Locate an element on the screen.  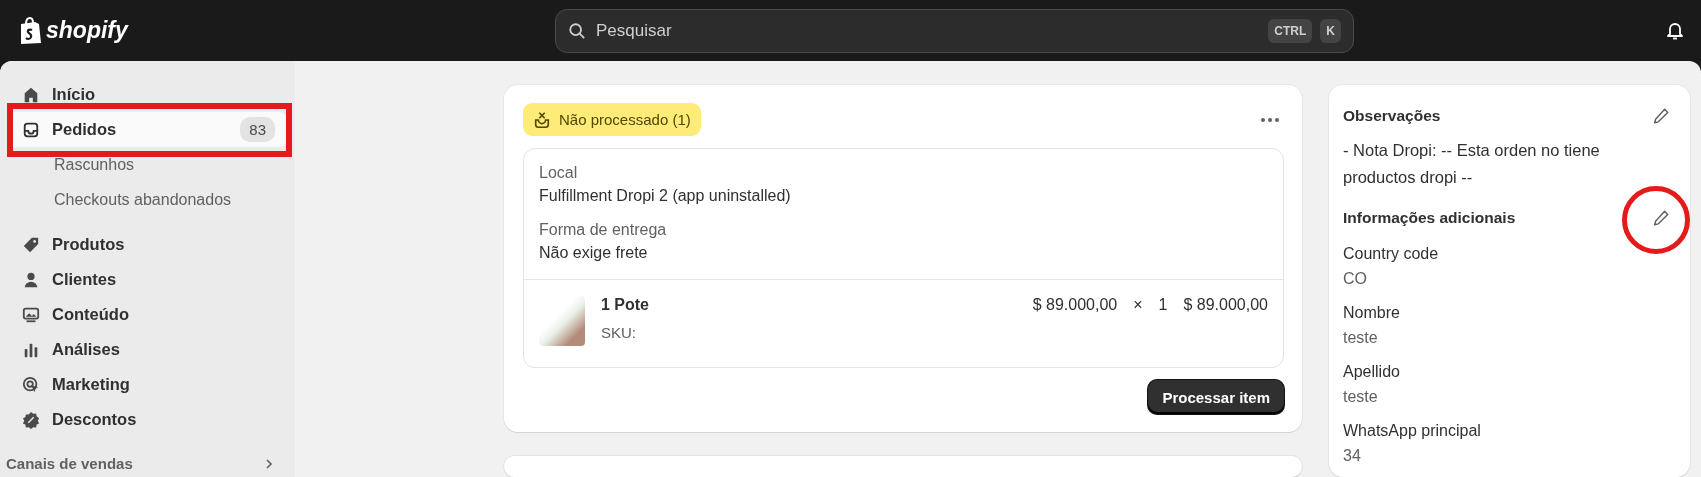
nav-label: Marketing is located at coordinates (91, 384).